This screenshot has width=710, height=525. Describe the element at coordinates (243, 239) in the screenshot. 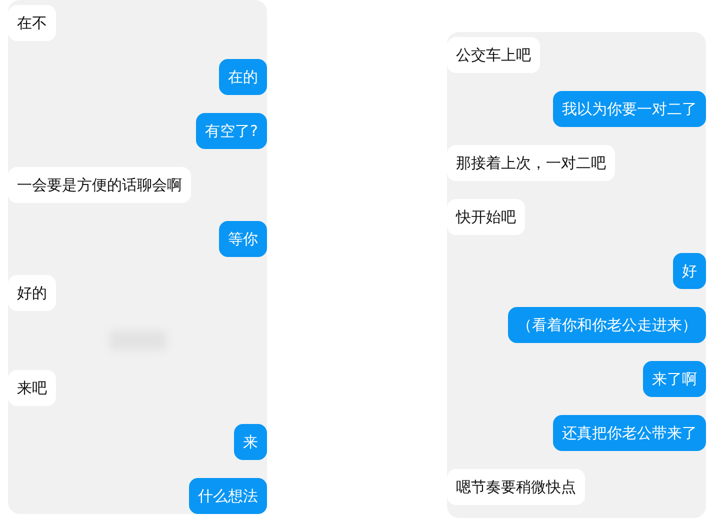

I see `sent-message: 等你` at that location.